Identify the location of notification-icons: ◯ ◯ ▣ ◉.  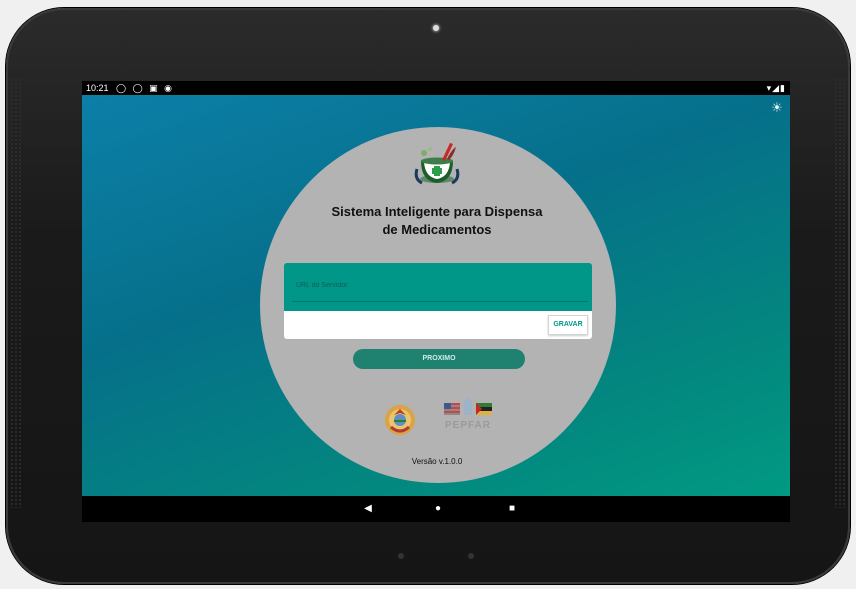
(145, 88).